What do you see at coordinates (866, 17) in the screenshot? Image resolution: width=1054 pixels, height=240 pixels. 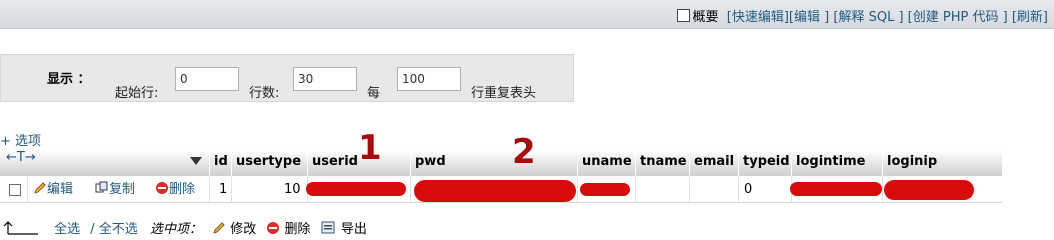 I see `explain-sql-link: 解释 SQL` at bounding box center [866, 17].